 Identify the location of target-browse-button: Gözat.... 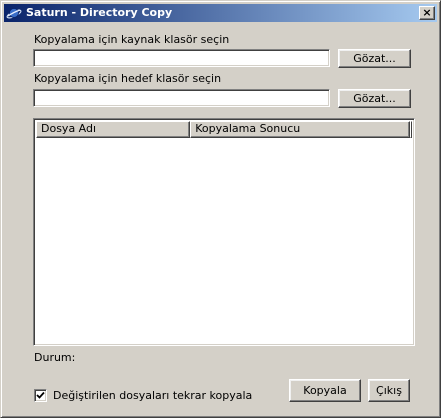
(374, 98).